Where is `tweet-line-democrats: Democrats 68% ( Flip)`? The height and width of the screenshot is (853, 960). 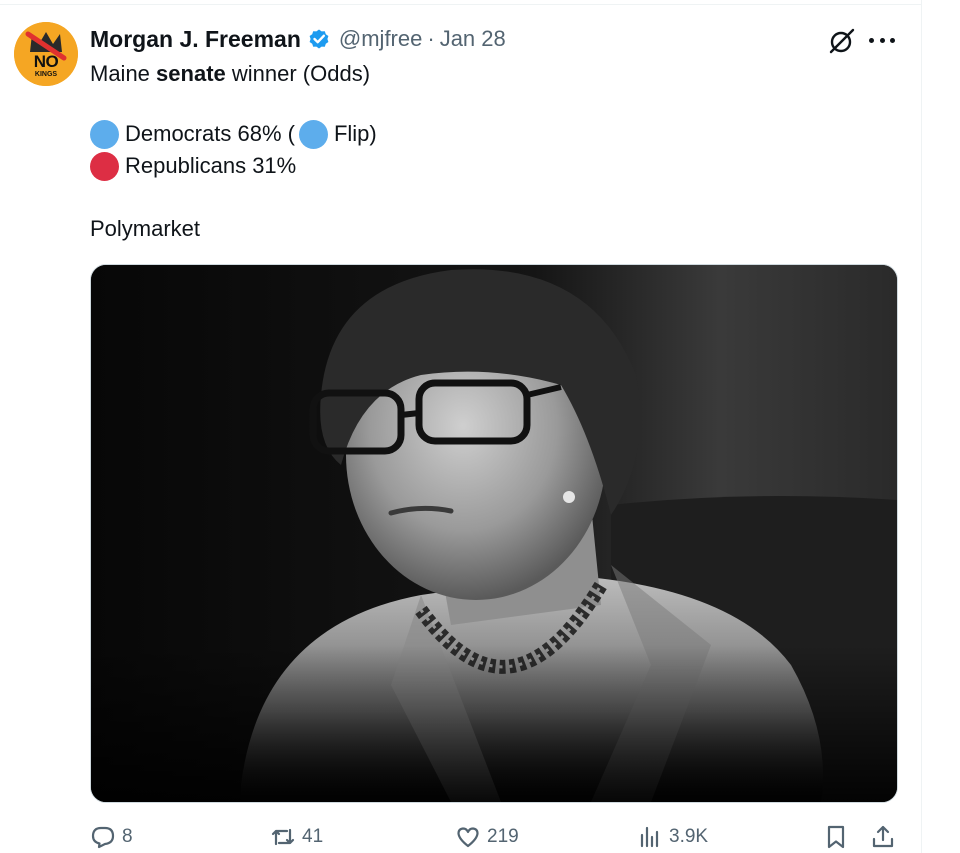
tweet-line-democrats: Democrats 68% ( Flip) is located at coordinates (233, 134).